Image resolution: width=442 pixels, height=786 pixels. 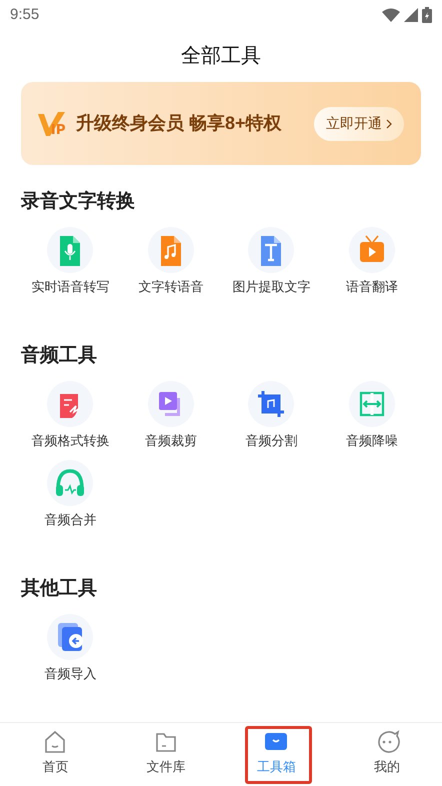 I want to click on tool-label: 实时语音转写, so click(x=70, y=286).